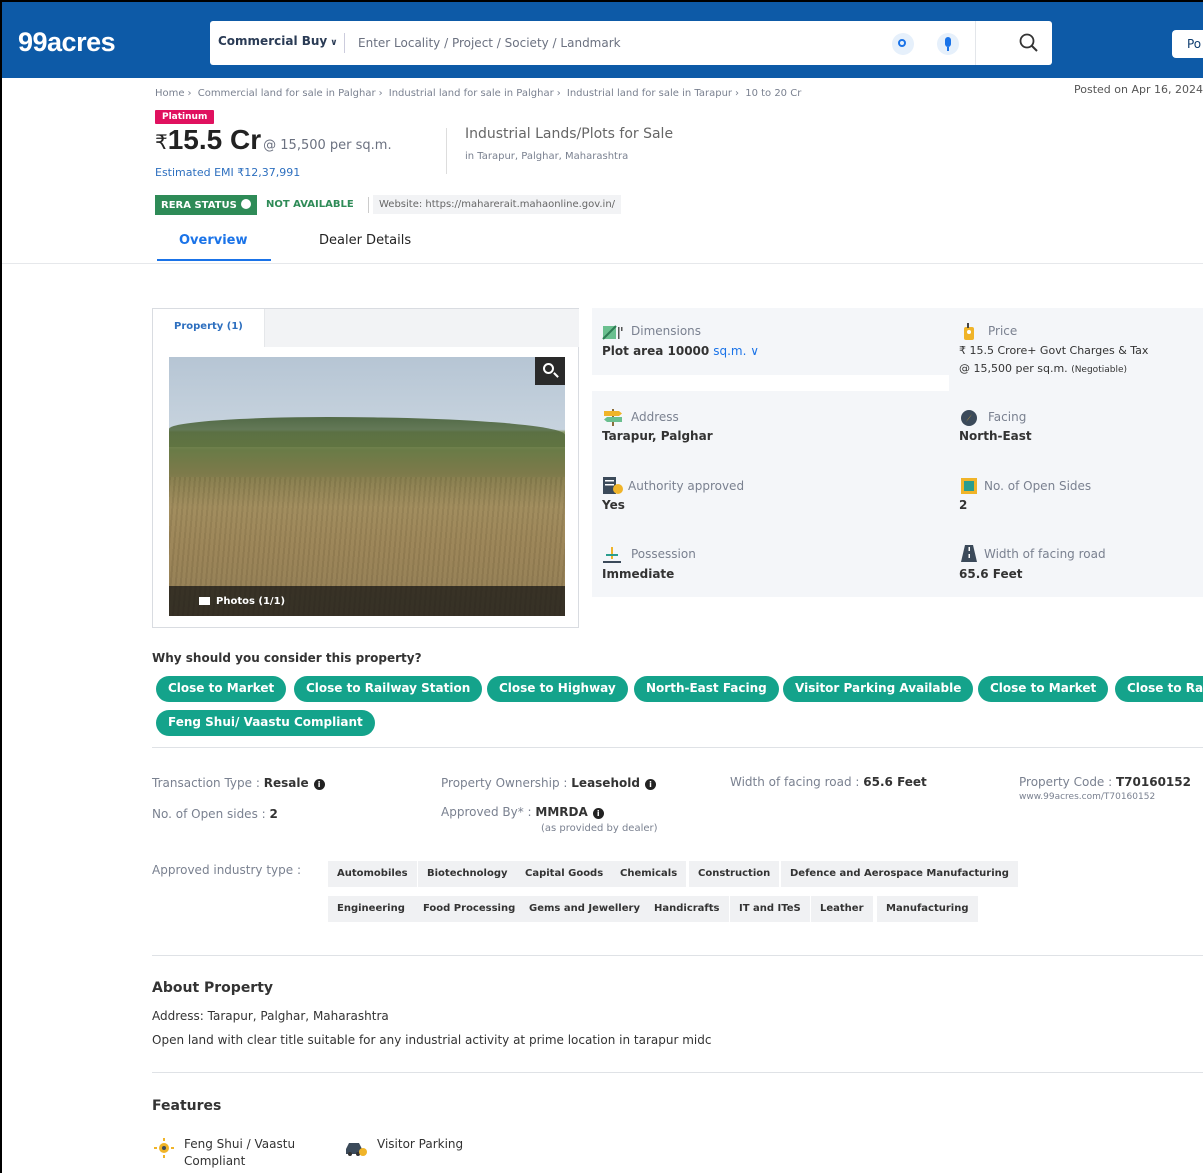 The image size is (1203, 1173). Describe the element at coordinates (649, 93) in the screenshot. I see `breadcrumb-item: Industrial land for sale in Tarapur` at that location.